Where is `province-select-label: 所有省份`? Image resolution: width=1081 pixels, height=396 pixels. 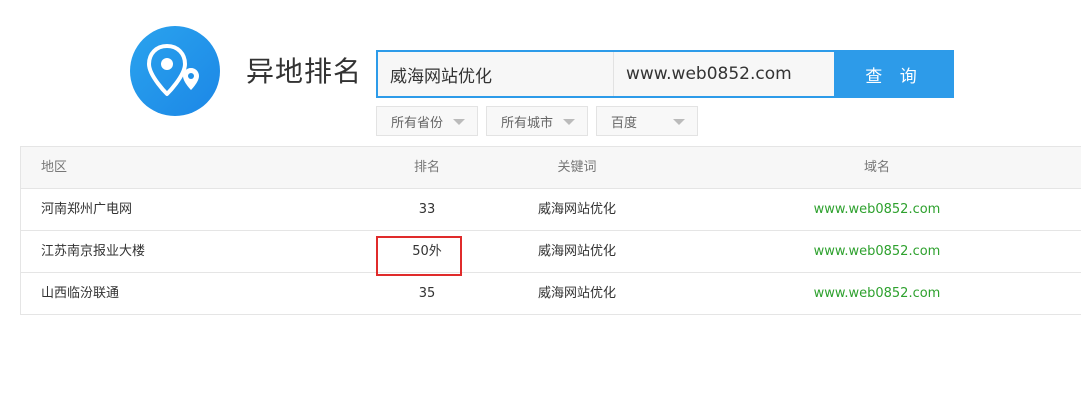
province-select-label: 所有省份 is located at coordinates (417, 123).